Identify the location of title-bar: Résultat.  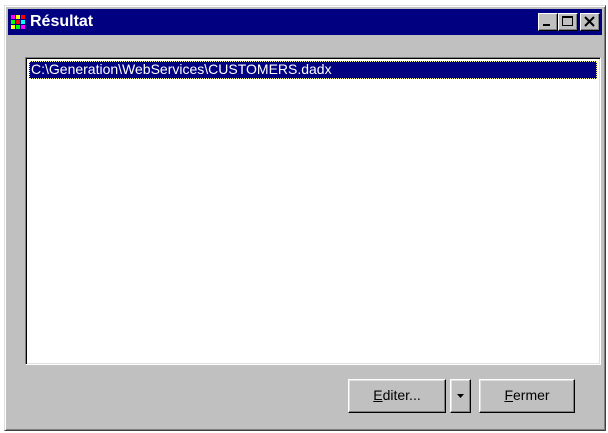
(305, 22).